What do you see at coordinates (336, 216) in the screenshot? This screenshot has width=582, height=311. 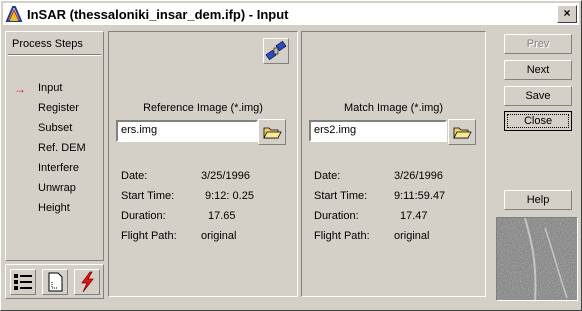 I see `match-duration-label: Duration:` at bounding box center [336, 216].